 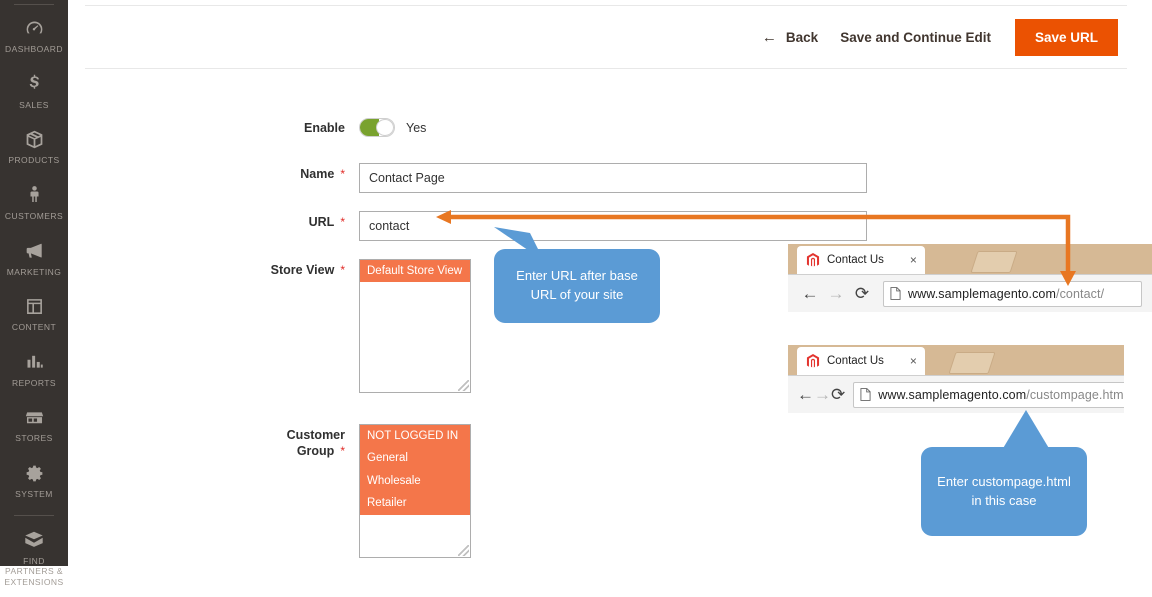 I want to click on customer-group-label: Customer Group *, so click(x=295, y=442).